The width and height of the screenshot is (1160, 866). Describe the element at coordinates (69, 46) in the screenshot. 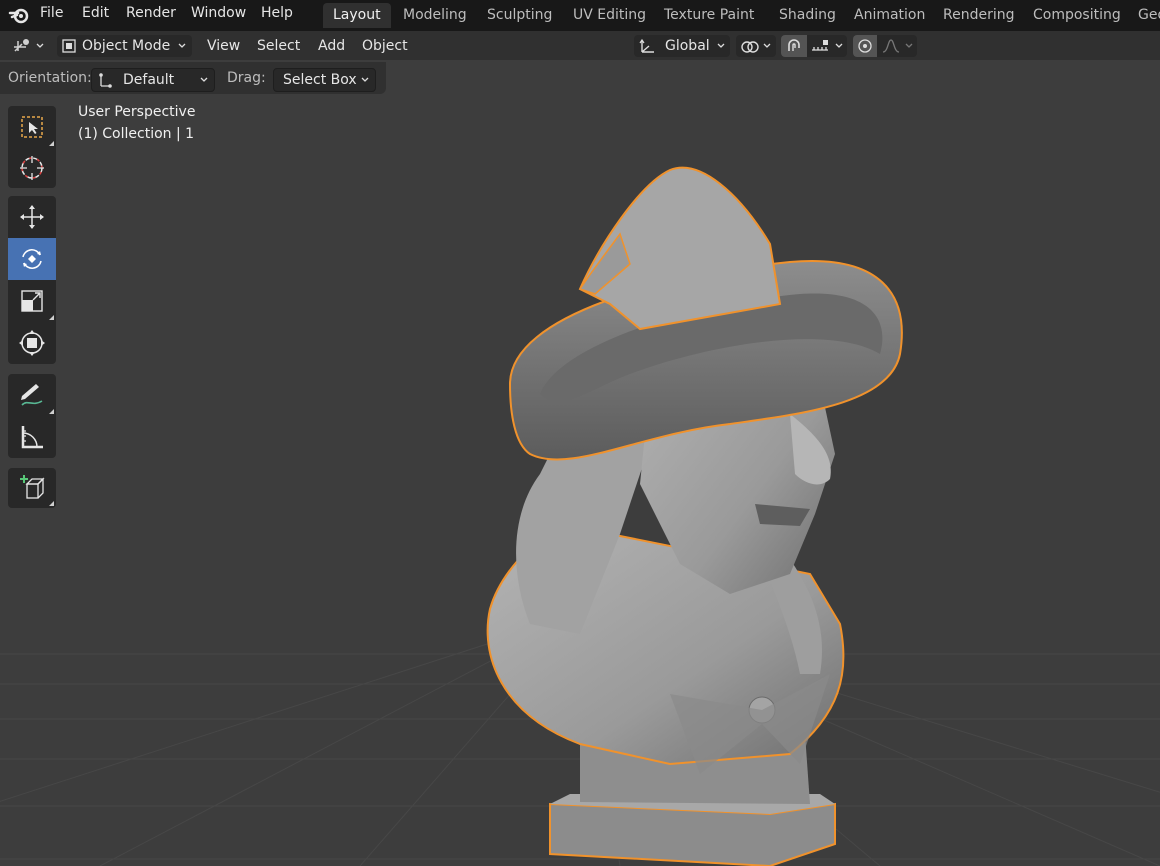

I see `object-mode-icon` at that location.